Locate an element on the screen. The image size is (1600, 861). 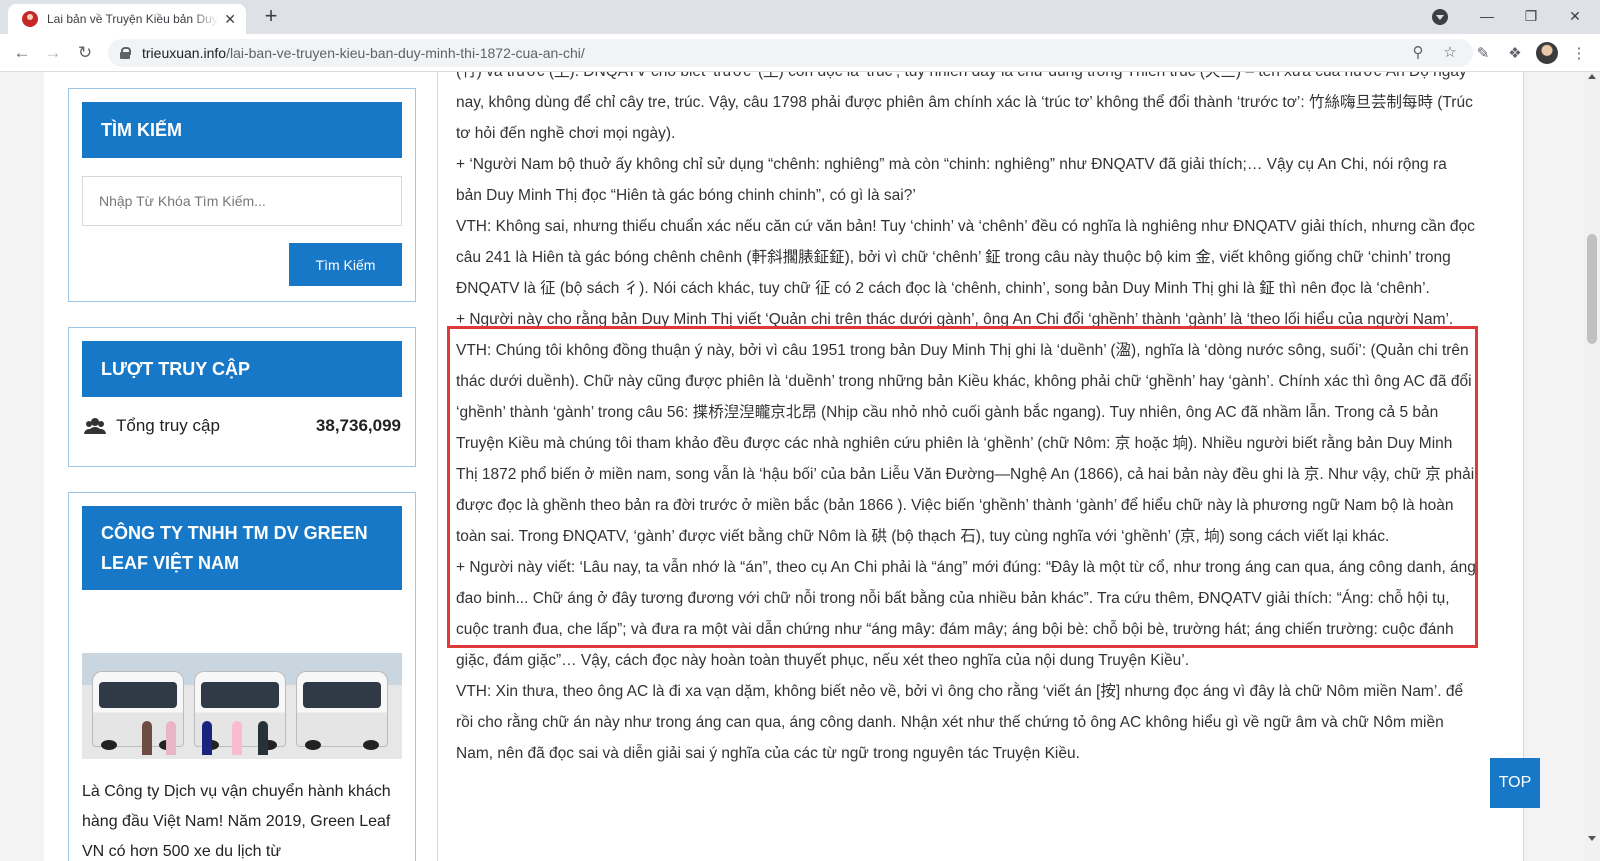
search-input is located at coordinates (242, 201).